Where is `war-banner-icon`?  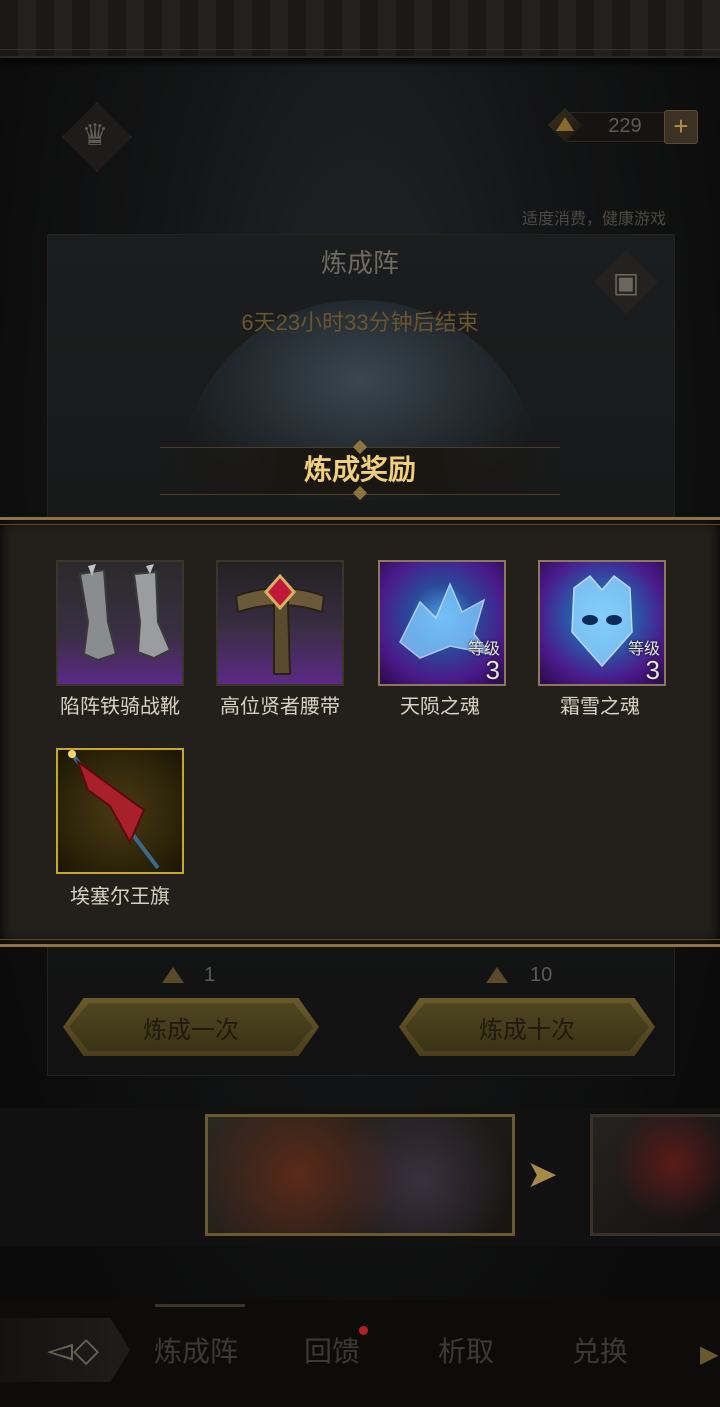
war-banner-icon is located at coordinates (114, 810).